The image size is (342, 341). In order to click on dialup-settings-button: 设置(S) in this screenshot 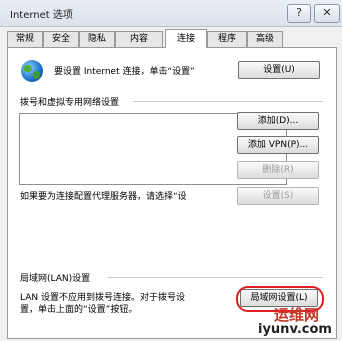, I will do `click(278, 196)`.